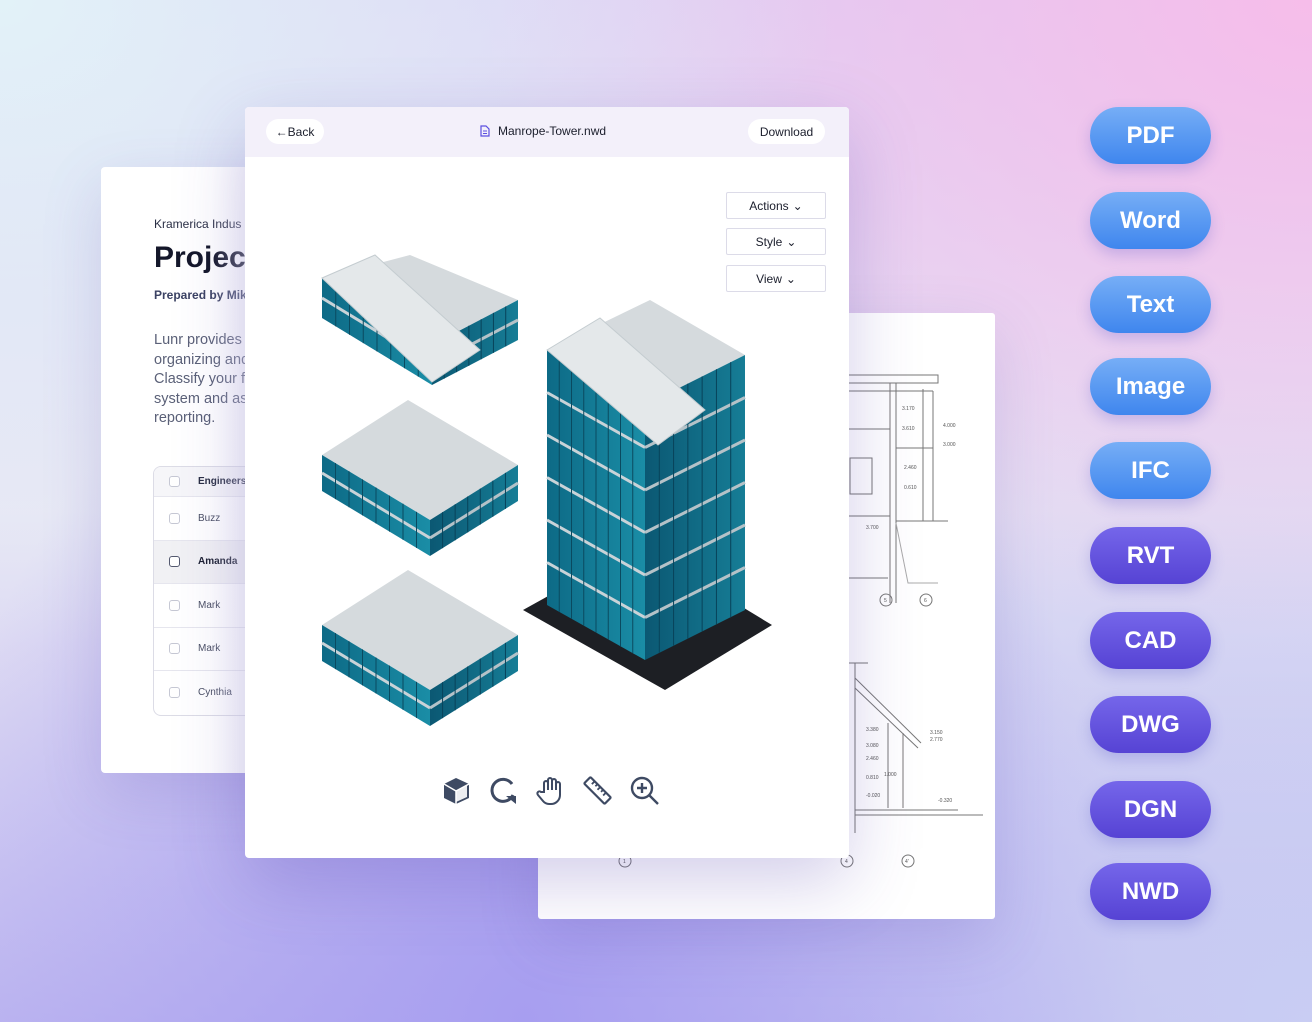 This screenshot has height=1022, width=1312. Describe the element at coordinates (949, 445) in the screenshot. I see `dimension-label: 3.000` at that location.